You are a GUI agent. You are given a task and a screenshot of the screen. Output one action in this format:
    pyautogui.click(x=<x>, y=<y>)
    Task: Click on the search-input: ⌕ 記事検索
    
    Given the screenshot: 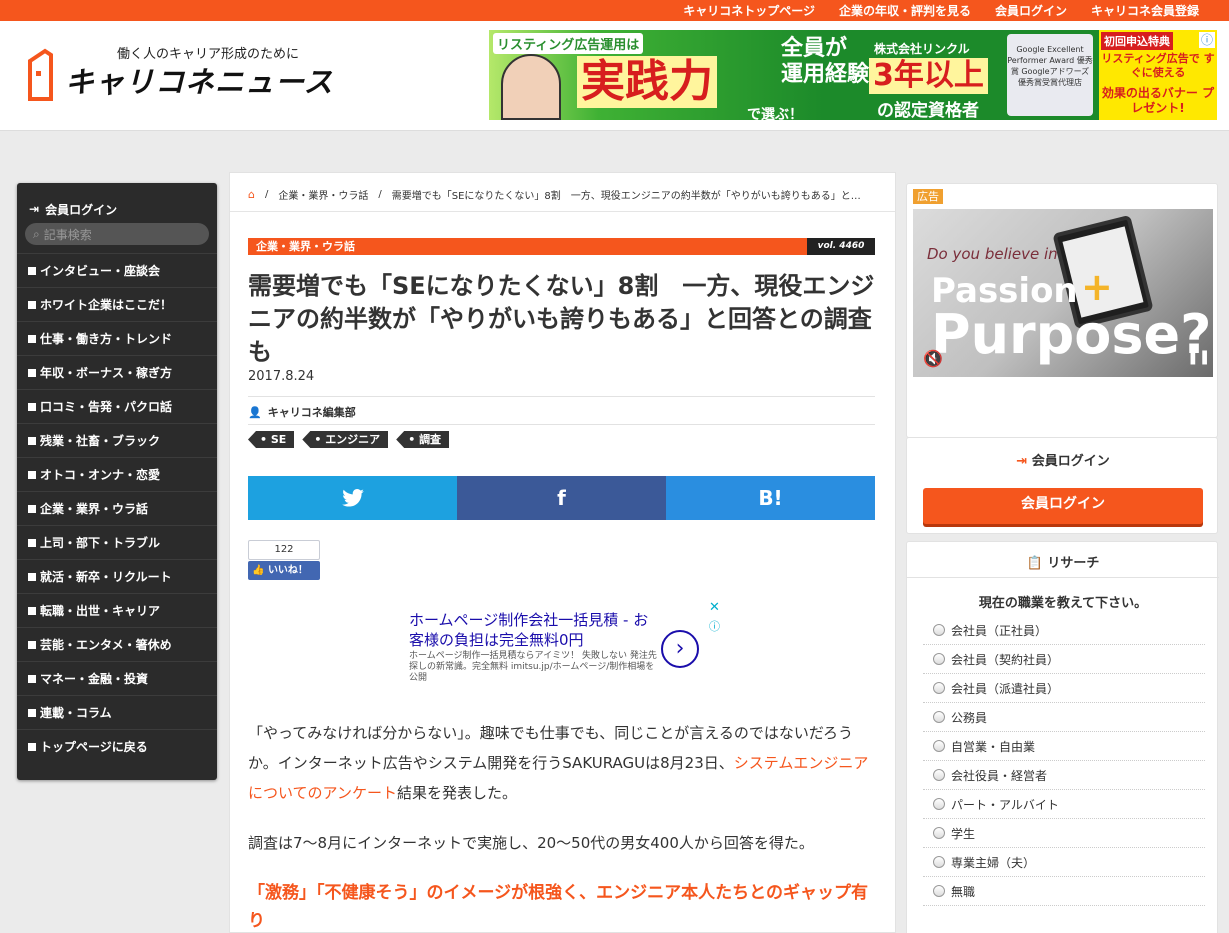 What is the action you would take?
    pyautogui.click(x=117, y=234)
    